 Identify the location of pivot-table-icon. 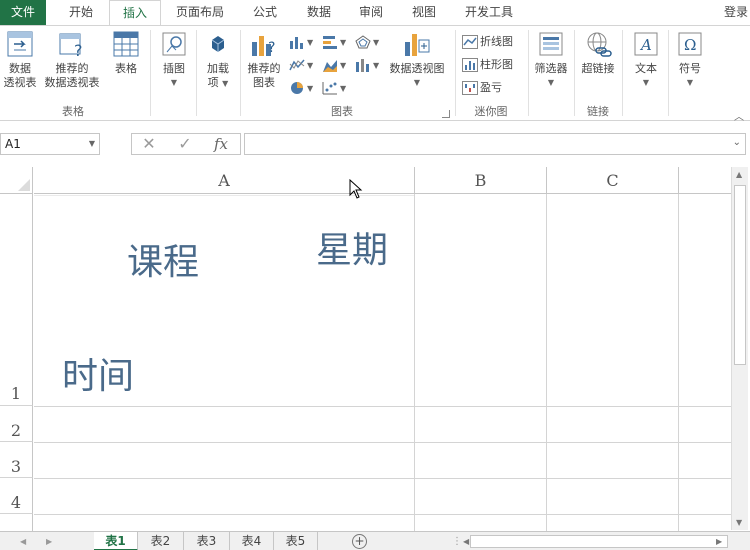
(20, 44).